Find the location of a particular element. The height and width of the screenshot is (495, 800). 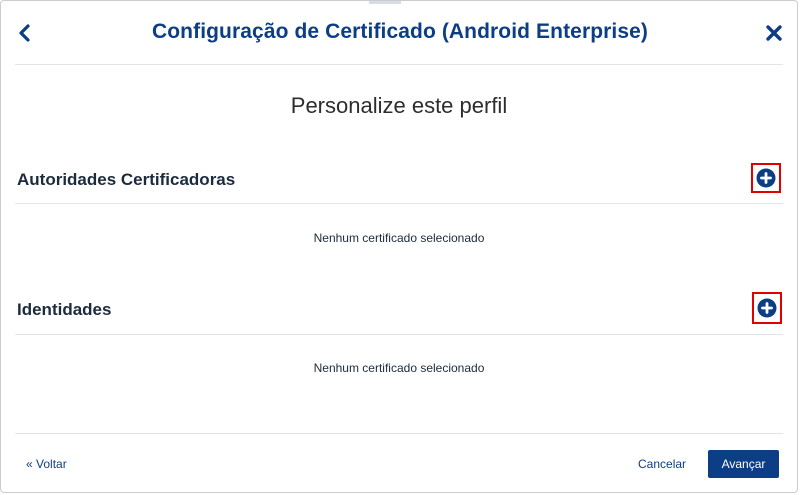

section-divider-identities is located at coordinates (399, 334).